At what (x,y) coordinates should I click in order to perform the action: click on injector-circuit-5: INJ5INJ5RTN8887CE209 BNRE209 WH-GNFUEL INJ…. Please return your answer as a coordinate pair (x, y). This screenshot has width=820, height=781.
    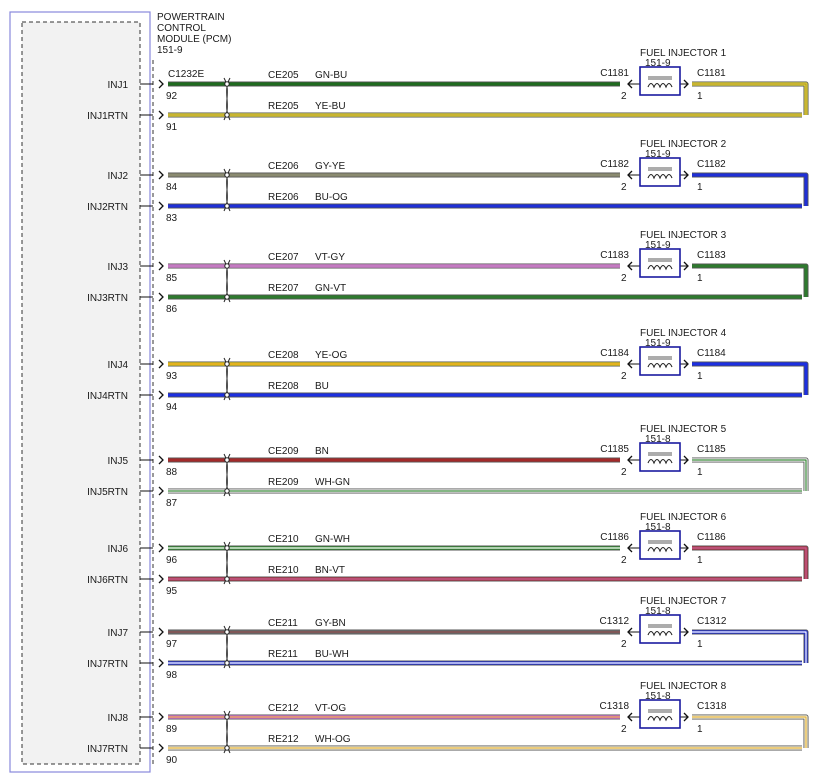
    Looking at the image, I should click on (448, 466).